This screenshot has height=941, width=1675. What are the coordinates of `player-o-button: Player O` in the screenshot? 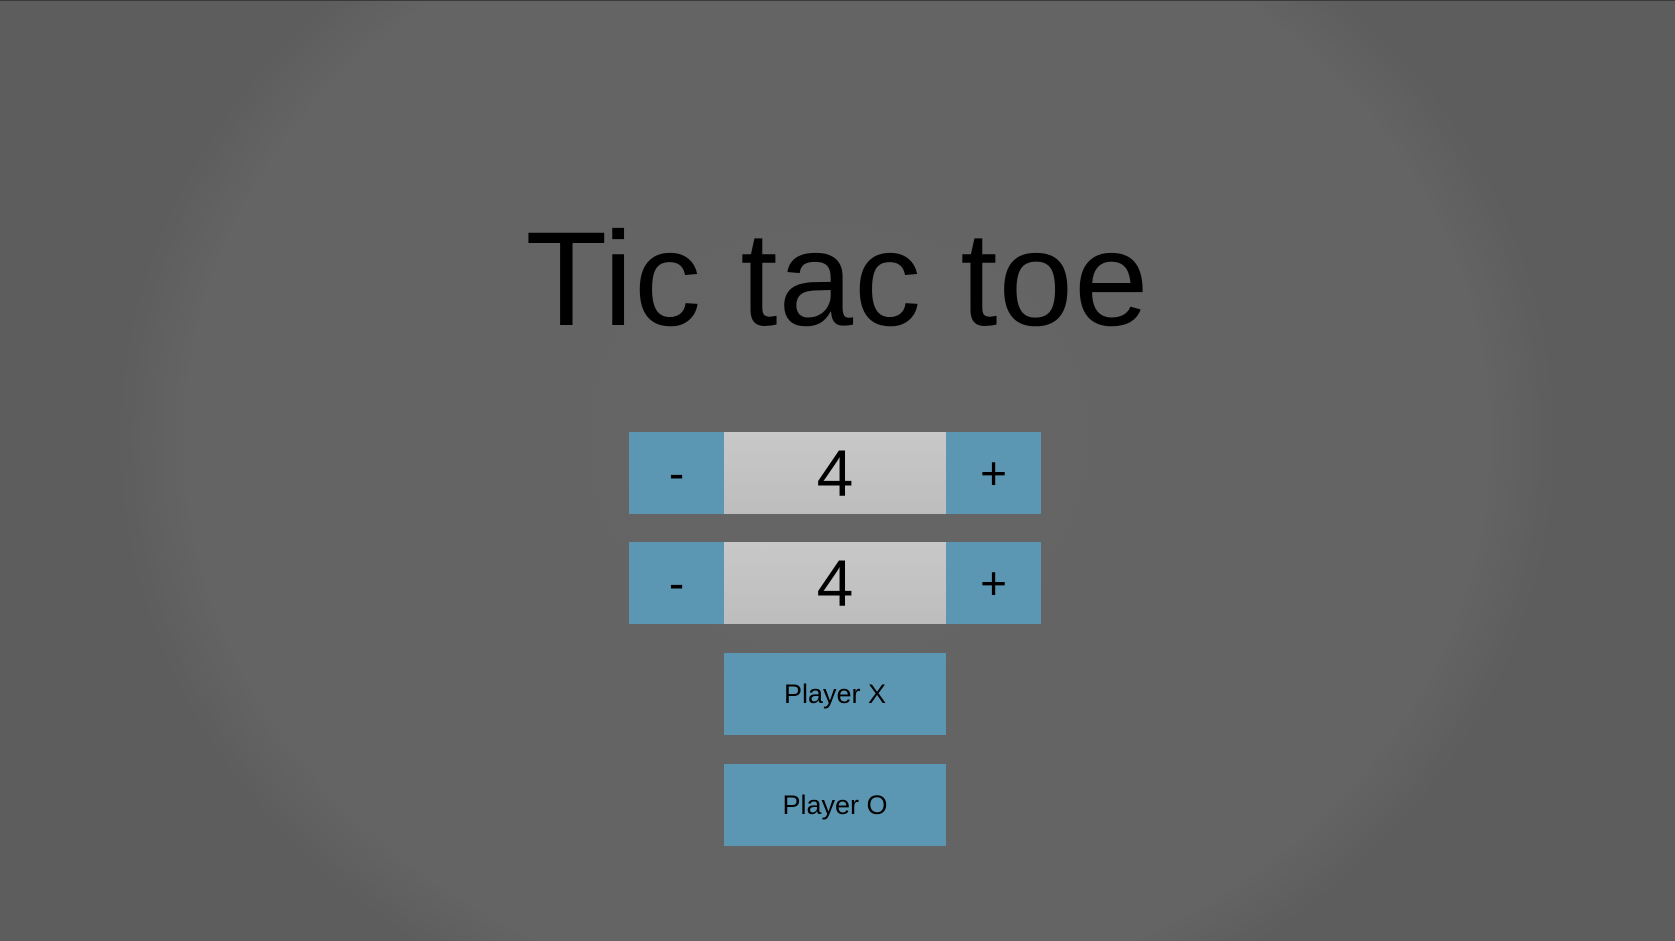 It's located at (835, 805).